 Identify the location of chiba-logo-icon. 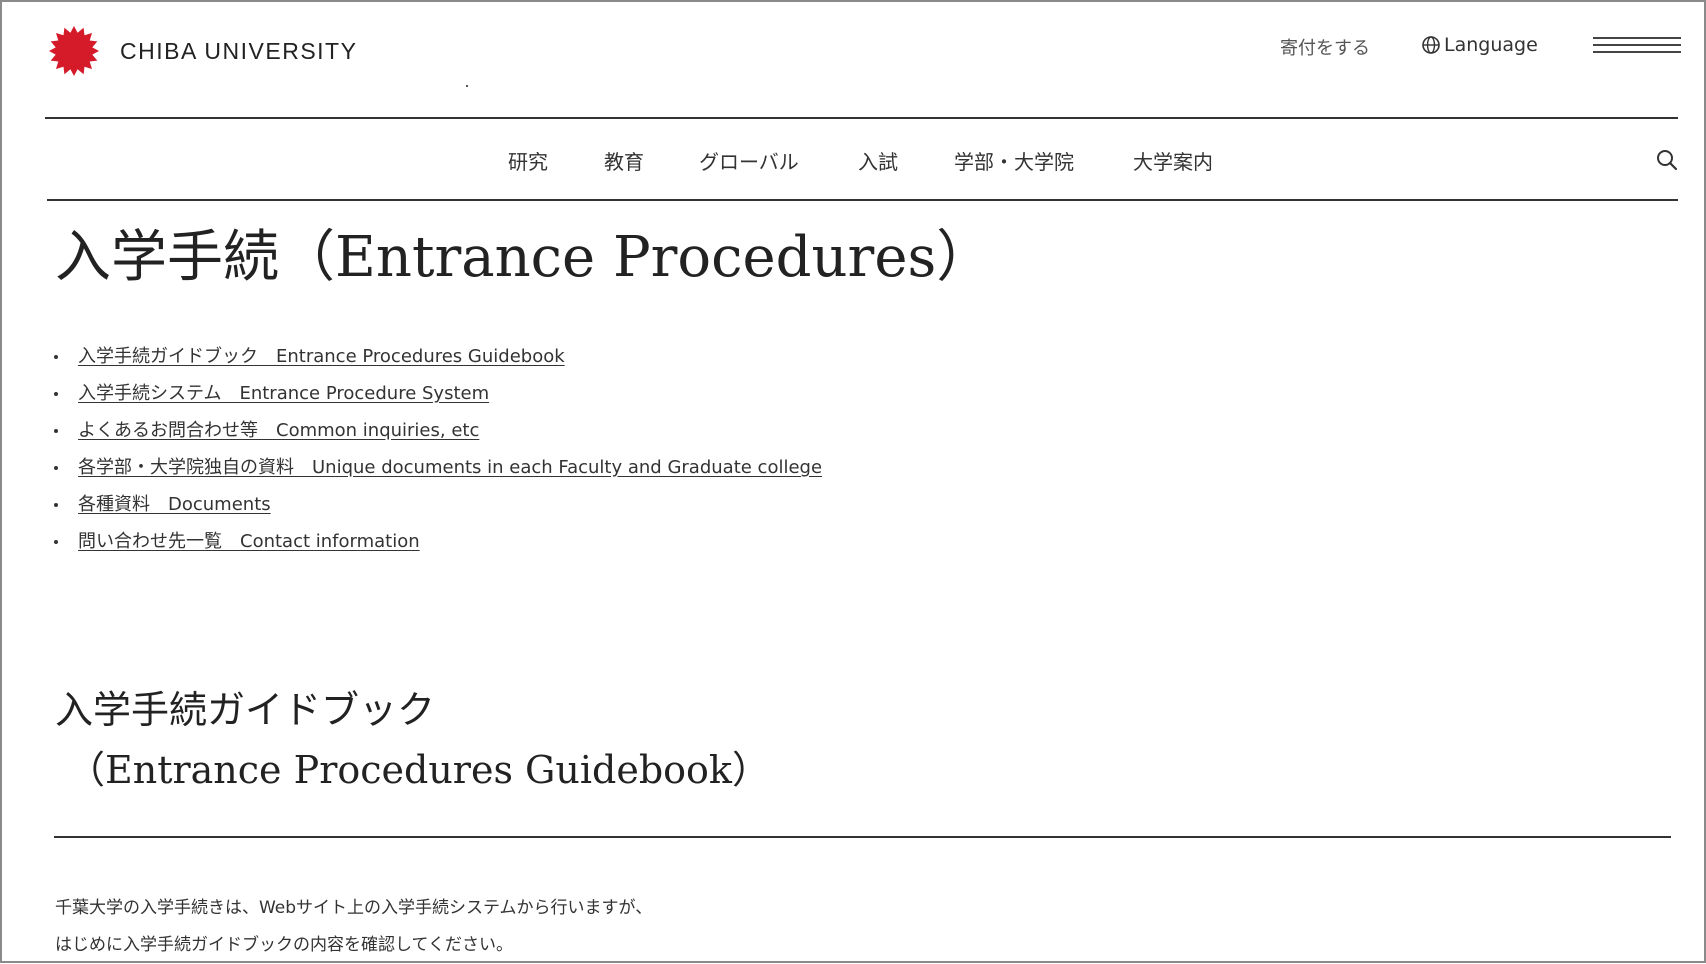
(74, 51).